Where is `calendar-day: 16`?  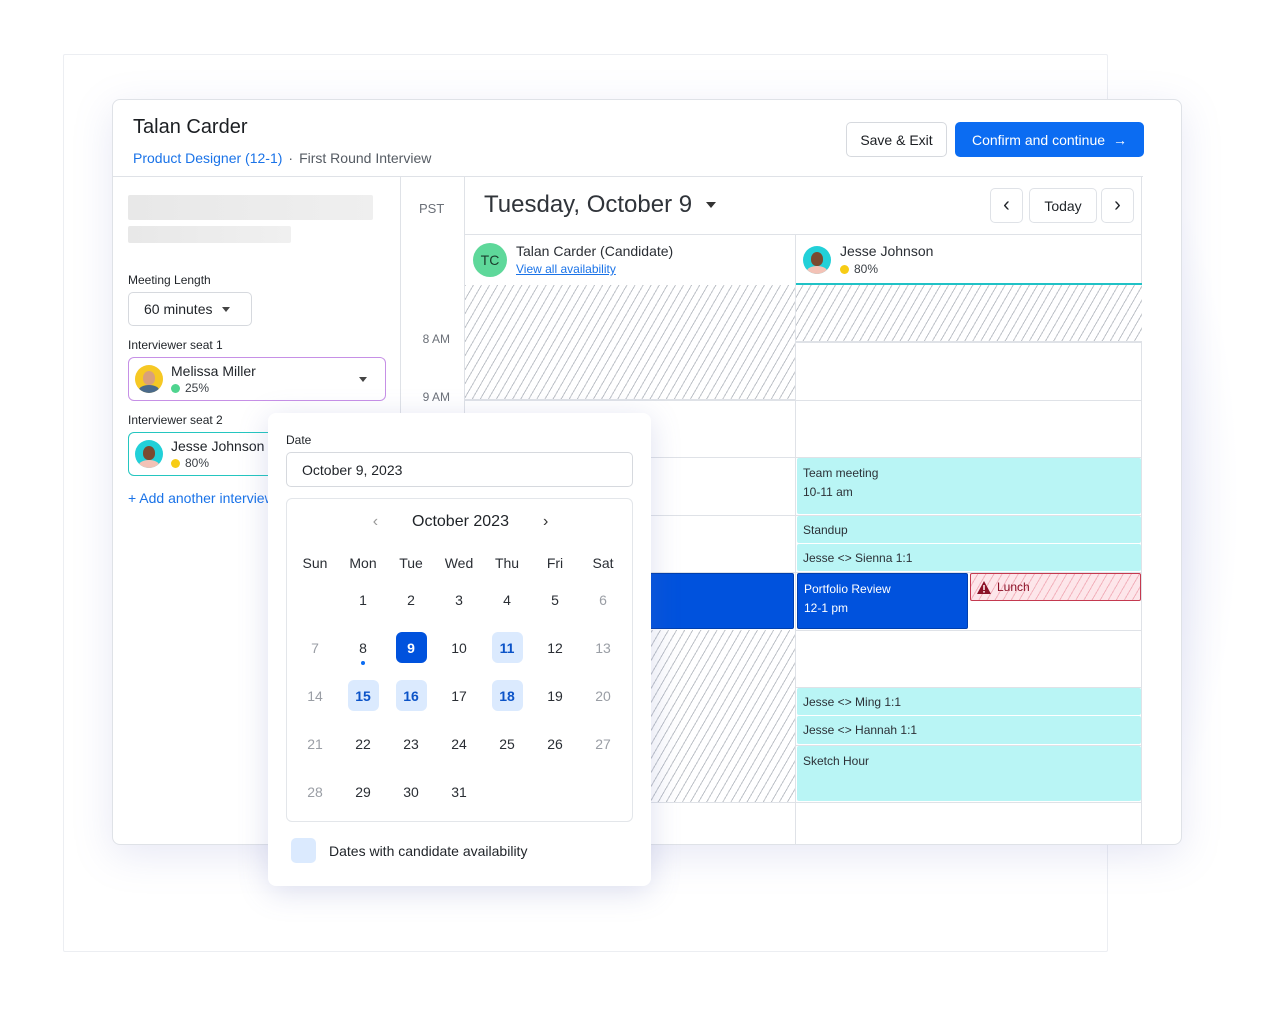 calendar-day: 16 is located at coordinates (411, 695).